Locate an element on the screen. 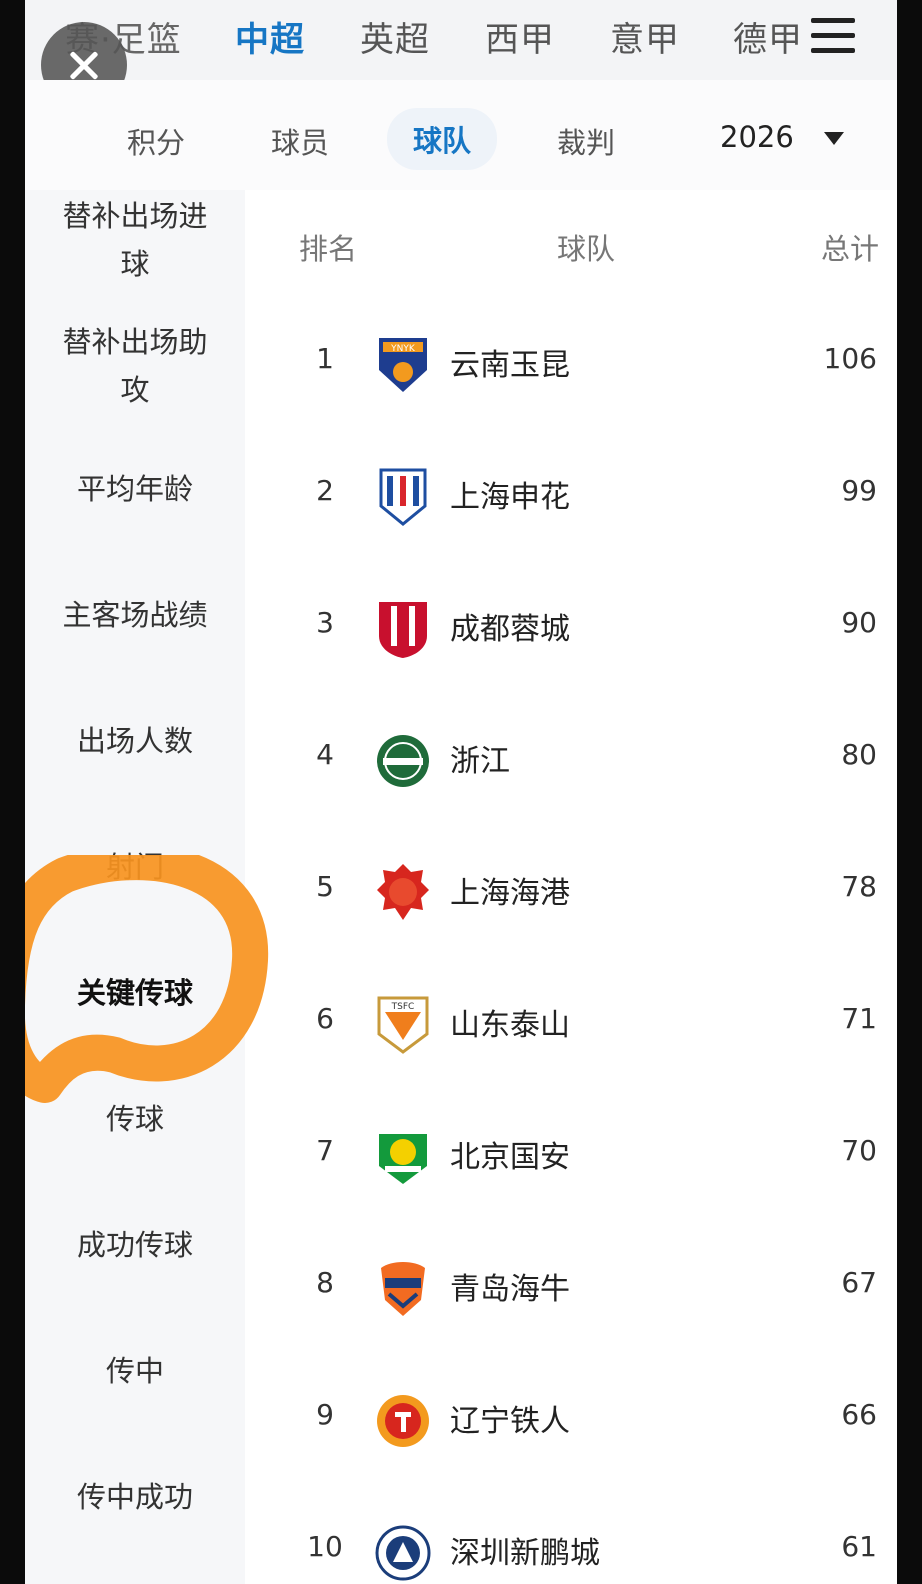  sidebar-item-avg-age: 平均年龄 is located at coordinates (135, 489).